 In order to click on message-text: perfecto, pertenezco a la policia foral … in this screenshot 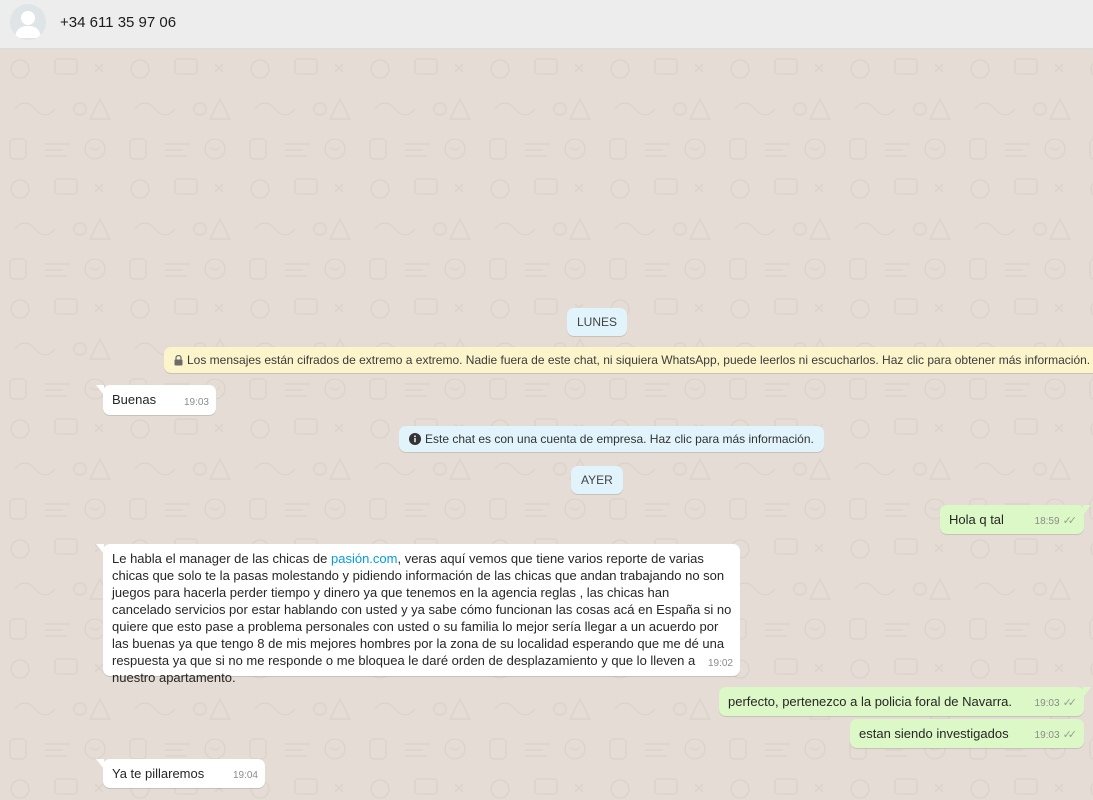, I will do `click(870, 701)`.